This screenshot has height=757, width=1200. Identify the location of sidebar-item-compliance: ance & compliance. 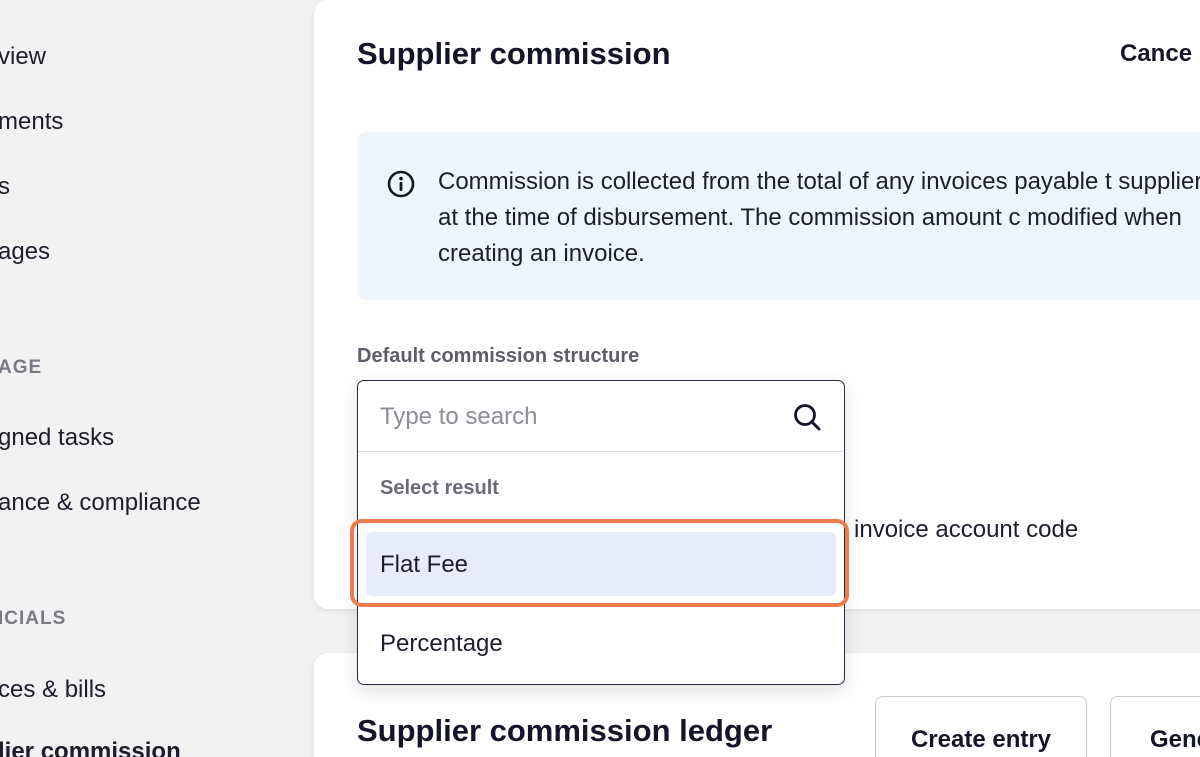
(100, 503).